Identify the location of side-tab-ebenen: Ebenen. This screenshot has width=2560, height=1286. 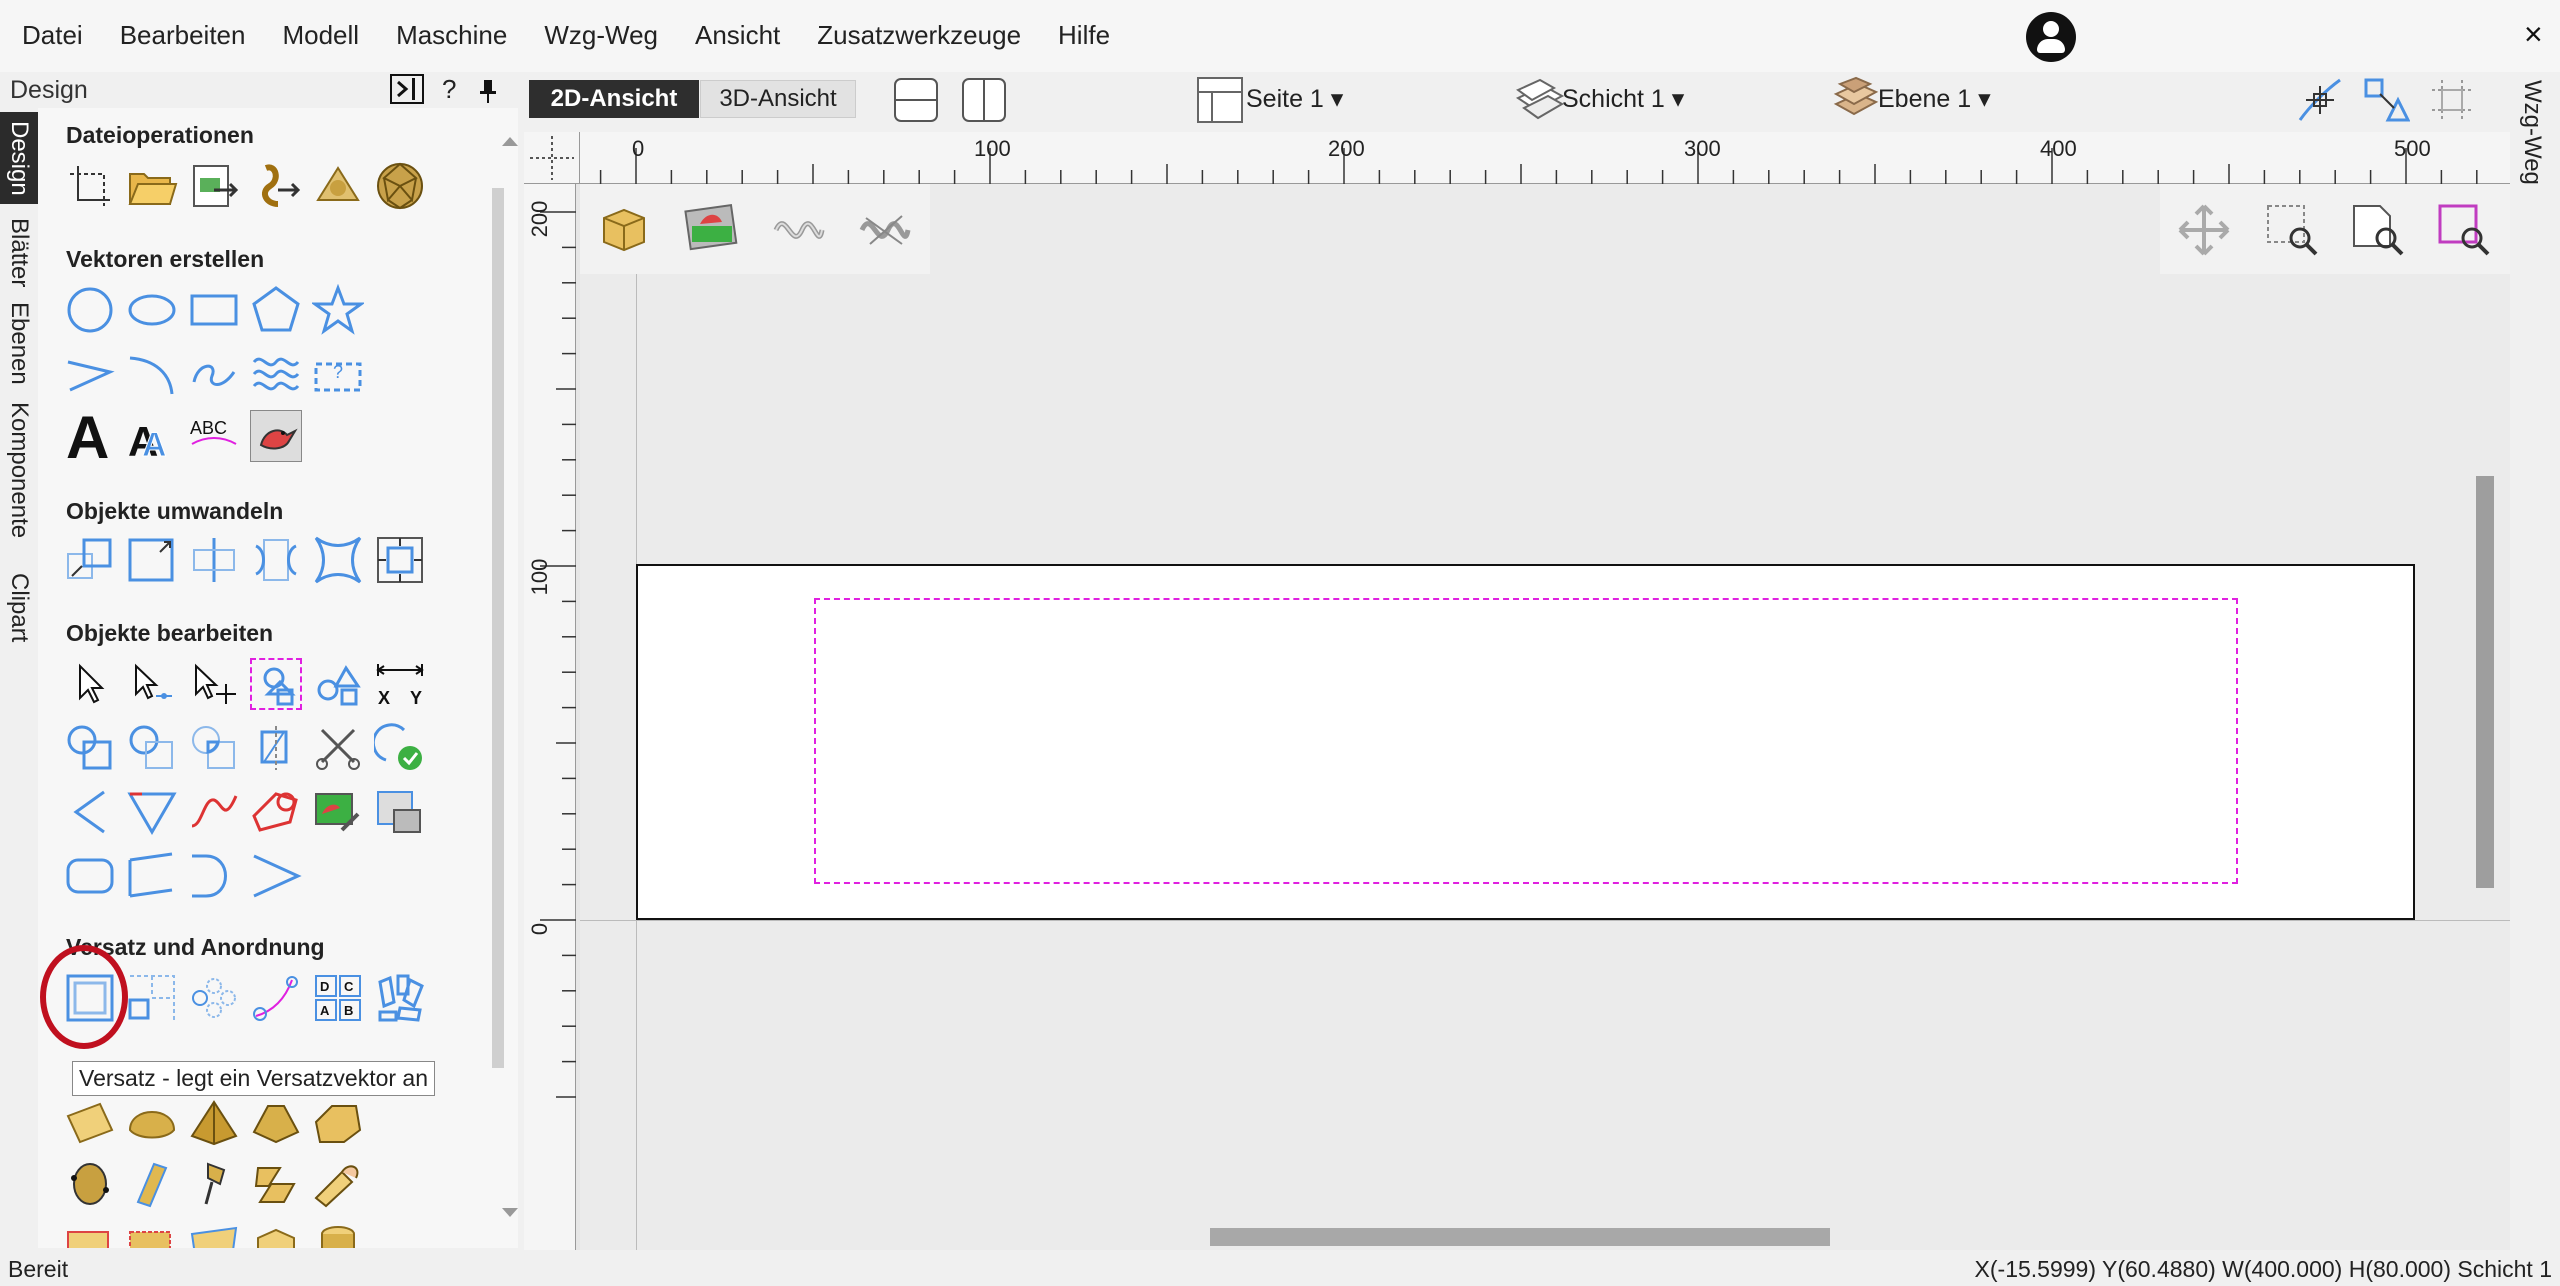
(19, 343).